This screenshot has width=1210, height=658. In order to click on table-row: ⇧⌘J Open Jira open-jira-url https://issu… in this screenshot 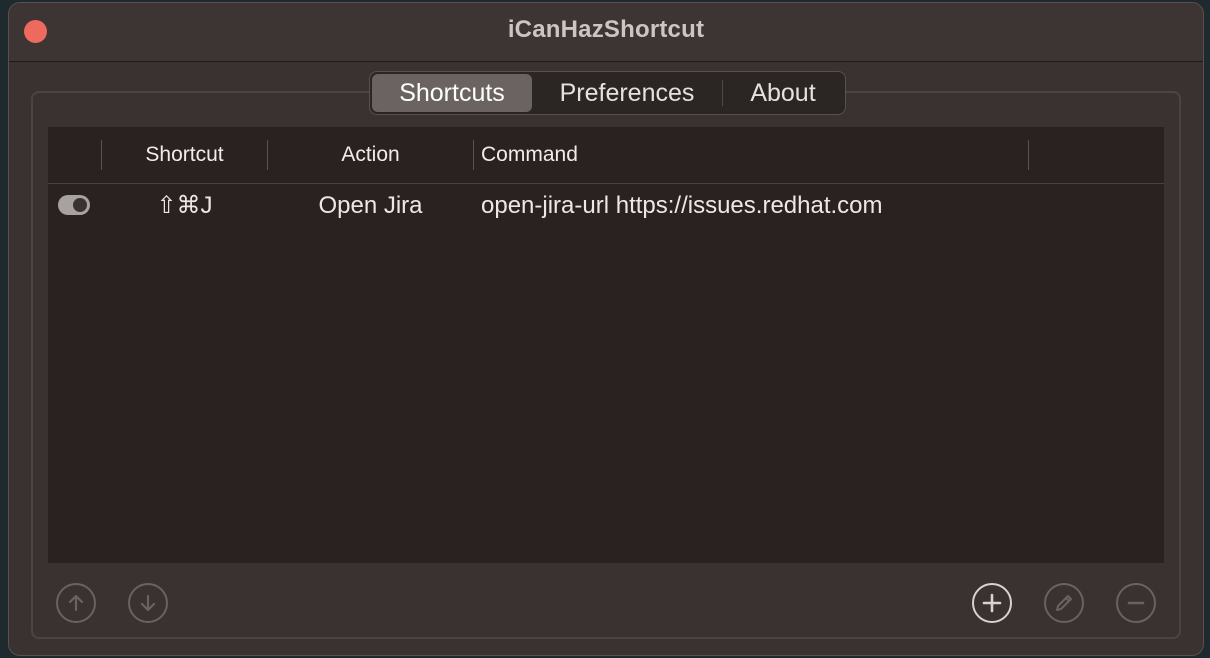, I will do `click(606, 206)`.